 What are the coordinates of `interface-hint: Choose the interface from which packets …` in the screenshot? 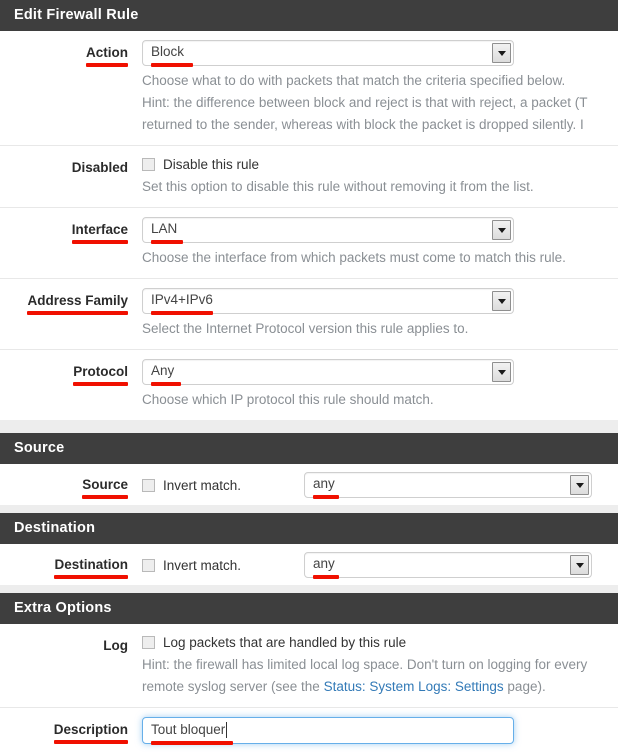 It's located at (354, 257).